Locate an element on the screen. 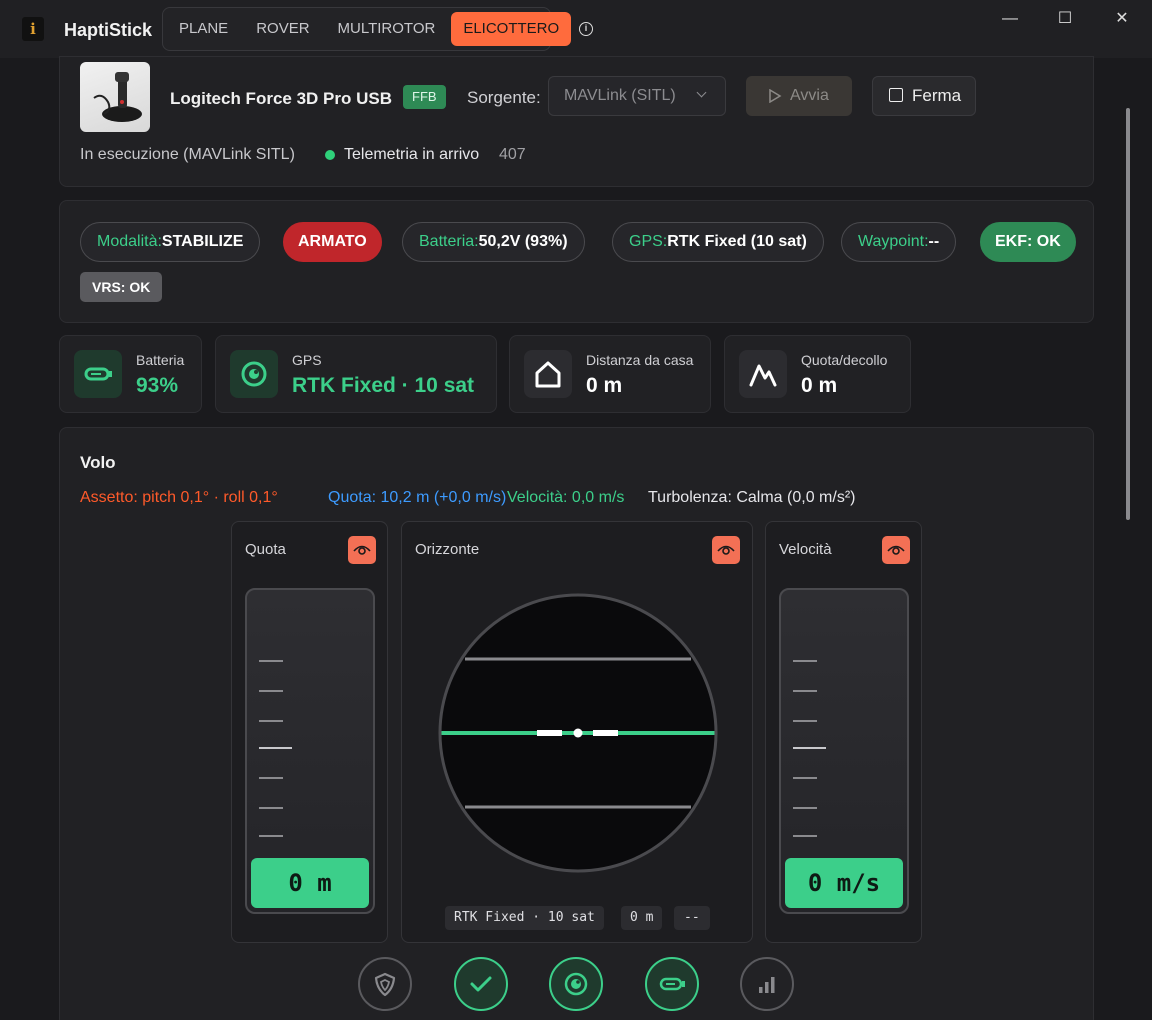  battery-pill: Batteria:50,2V (93%) is located at coordinates (493, 242).